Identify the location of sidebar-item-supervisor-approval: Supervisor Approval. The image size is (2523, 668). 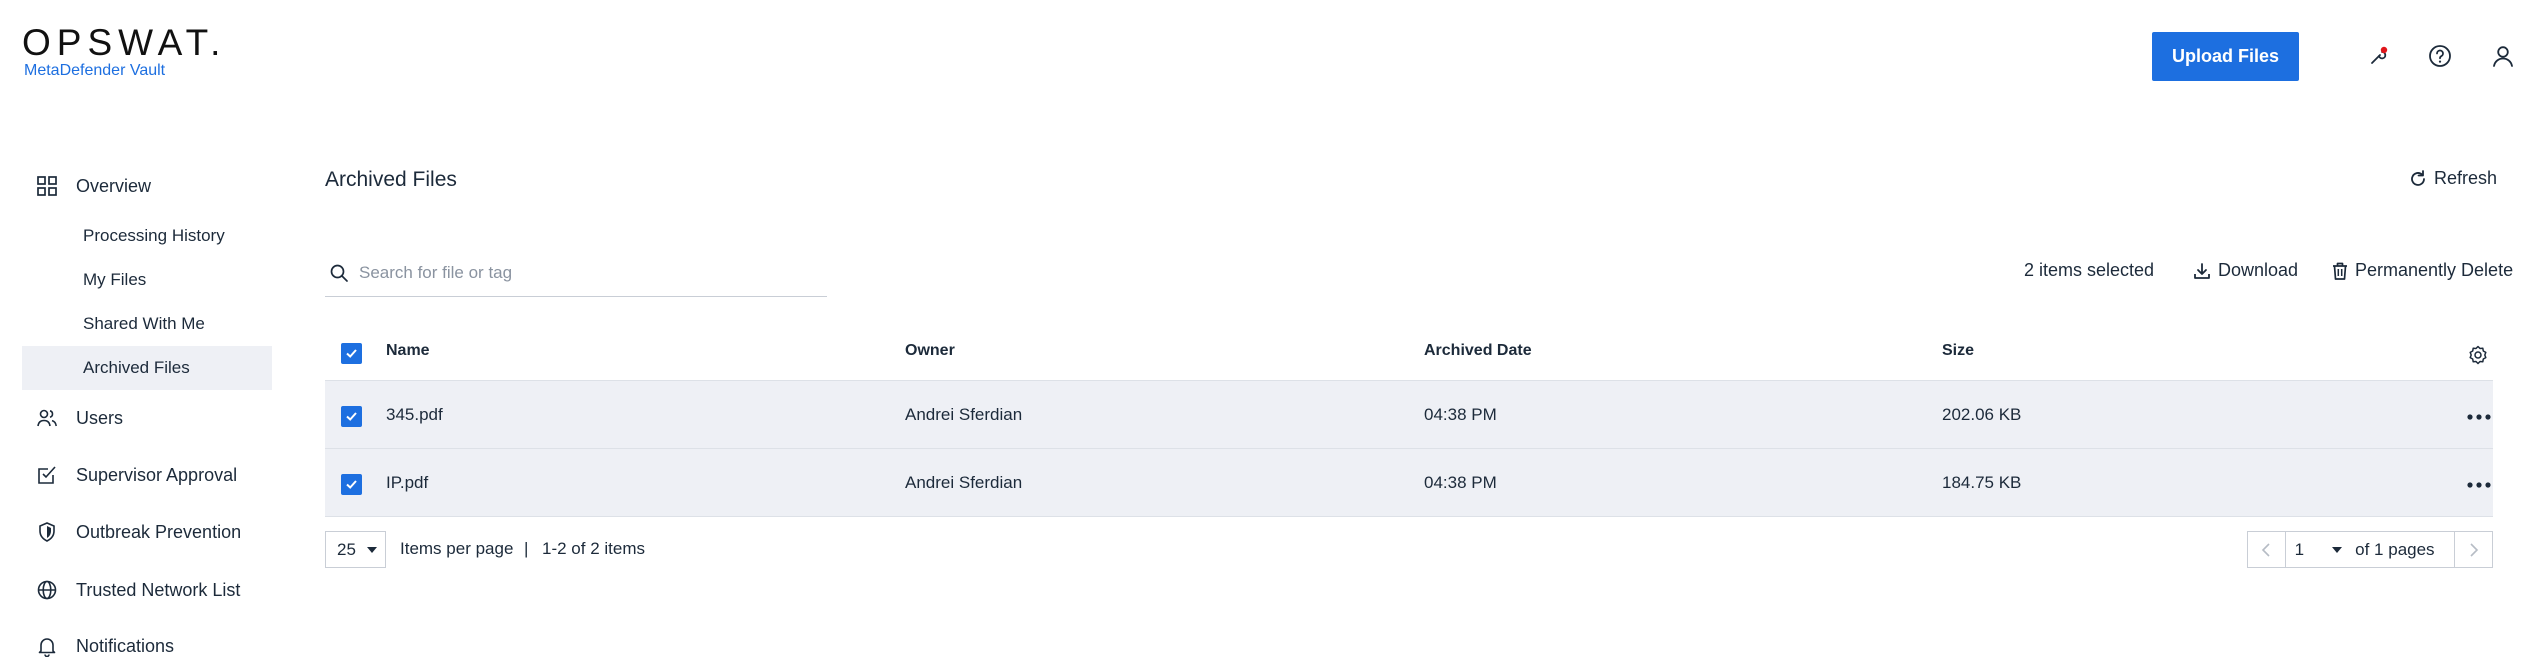
(147, 475).